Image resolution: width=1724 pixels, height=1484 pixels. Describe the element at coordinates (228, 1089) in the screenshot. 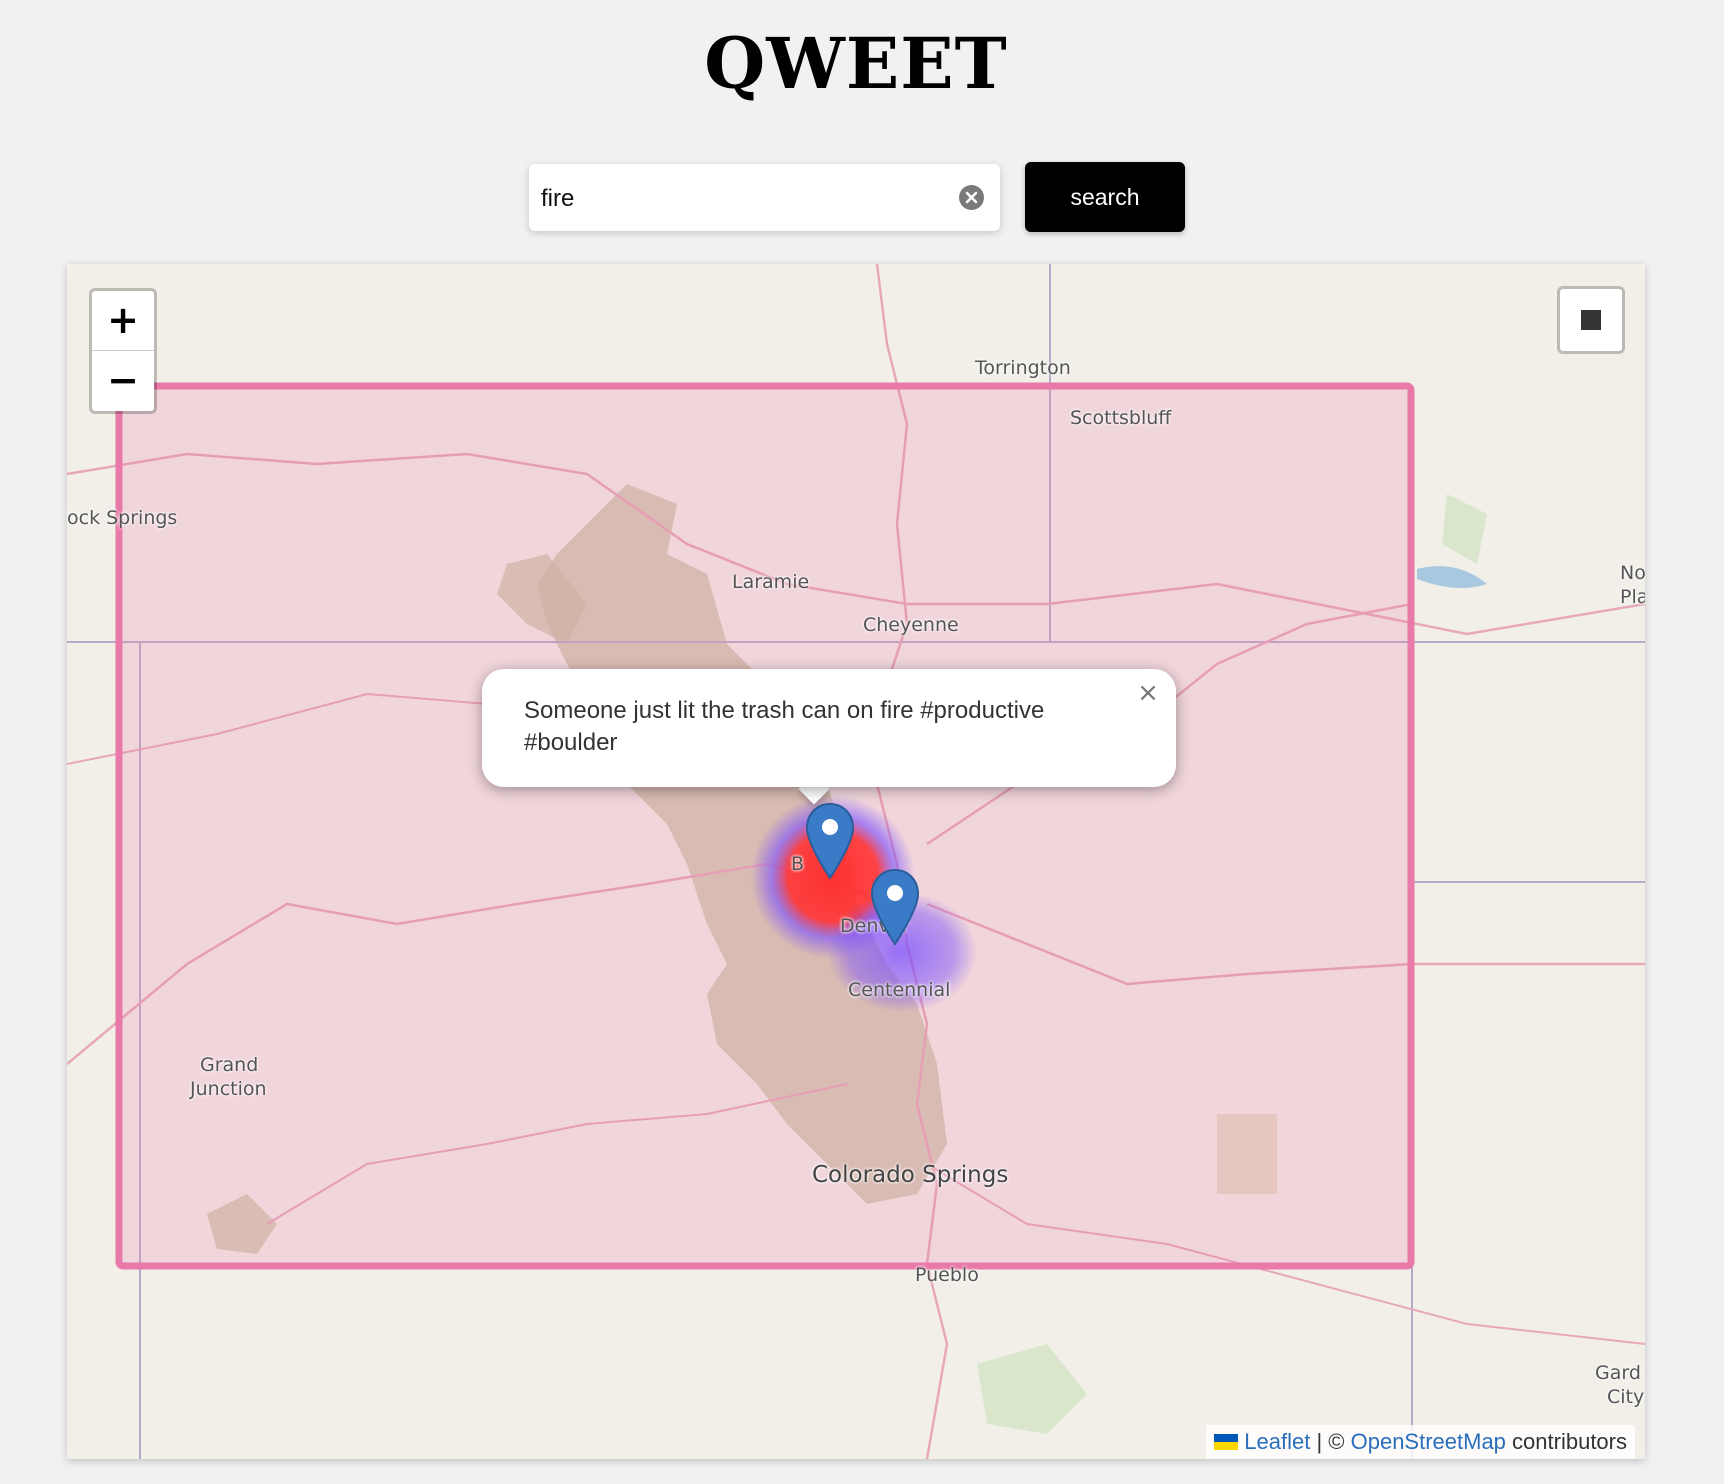

I see `city-label-grand-junction-2: Junction` at that location.